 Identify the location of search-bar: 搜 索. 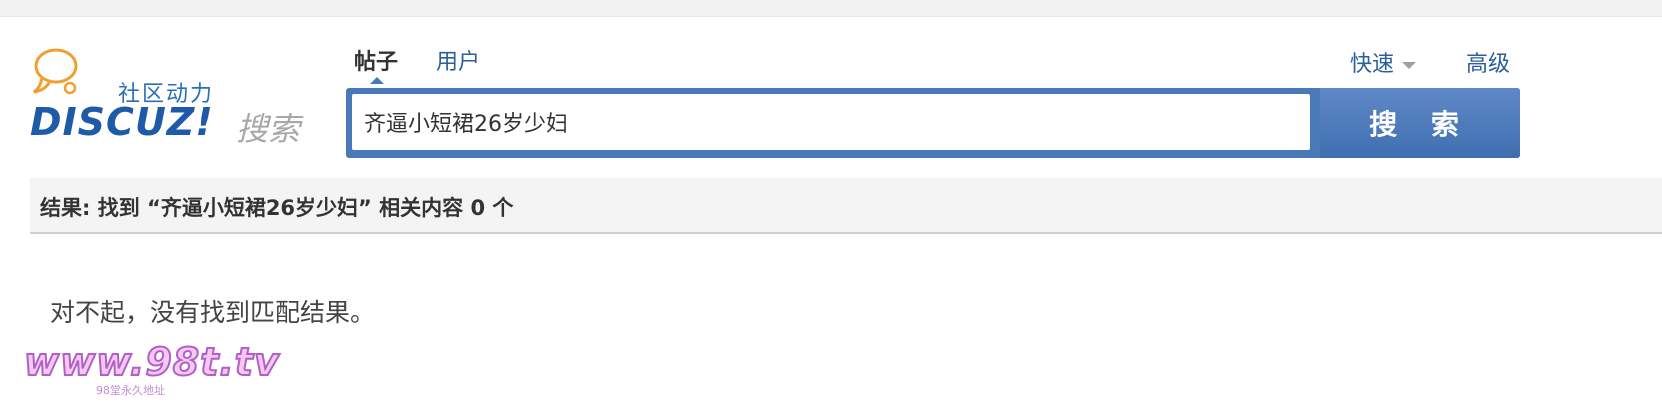
(933, 123).